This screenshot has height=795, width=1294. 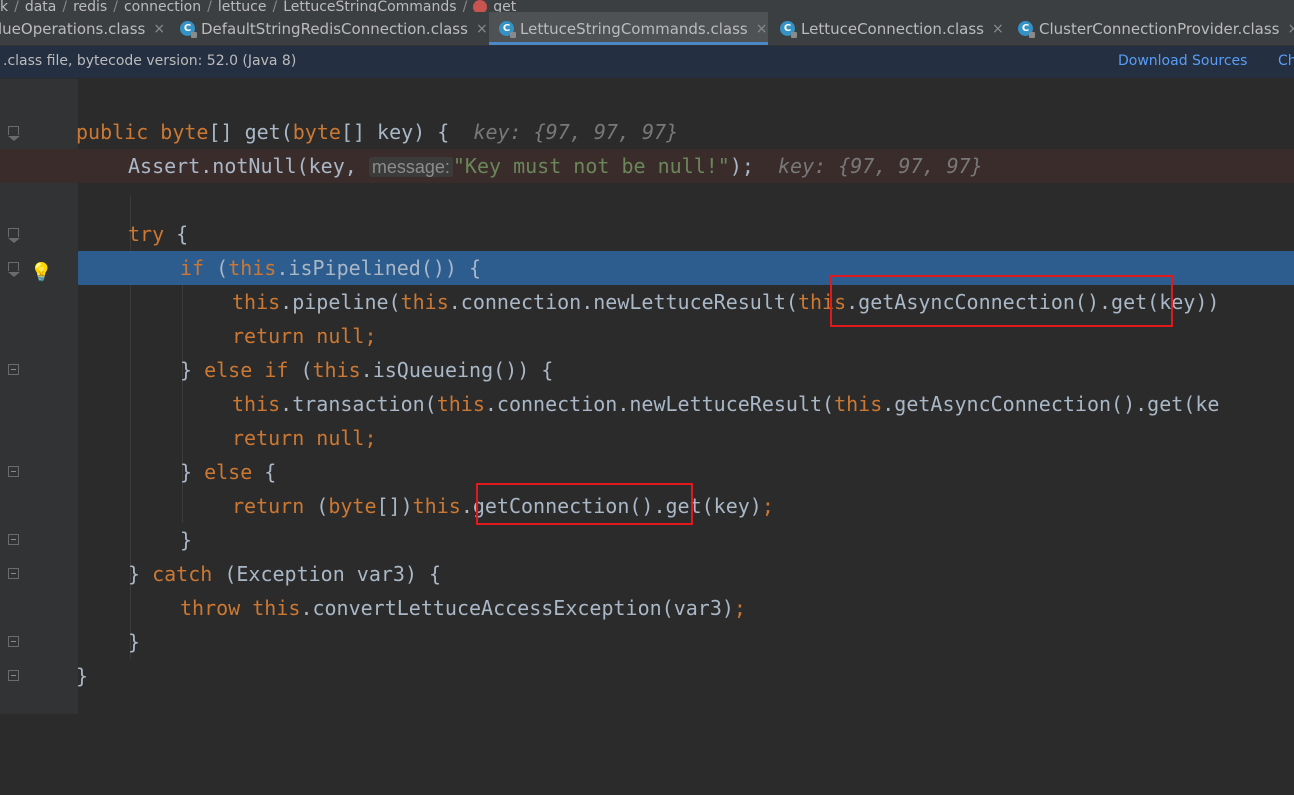 I want to click on code-text: .pipeline(, so click(x=340, y=302).